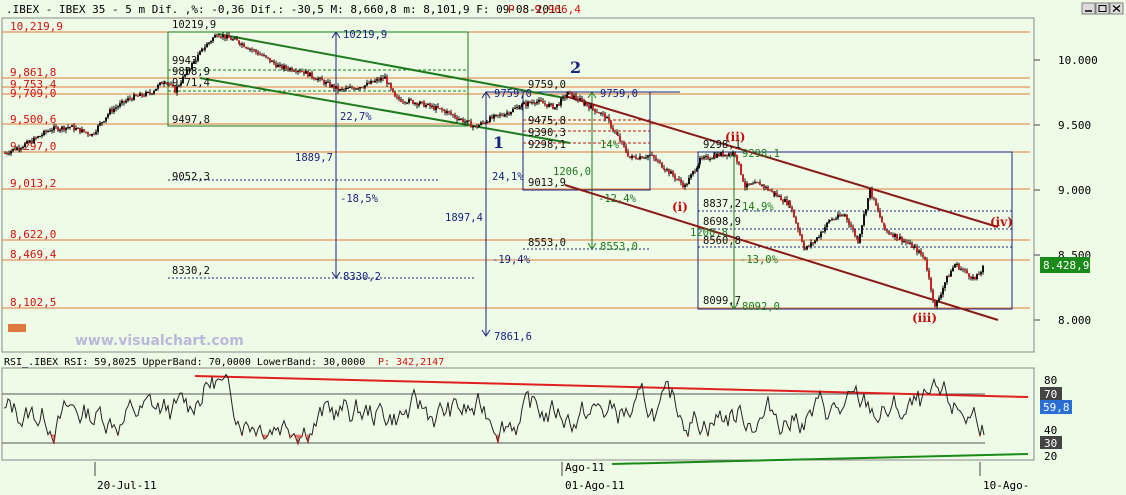 The height and width of the screenshot is (495, 1126). I want to click on minimize-button, so click(1088, 8).